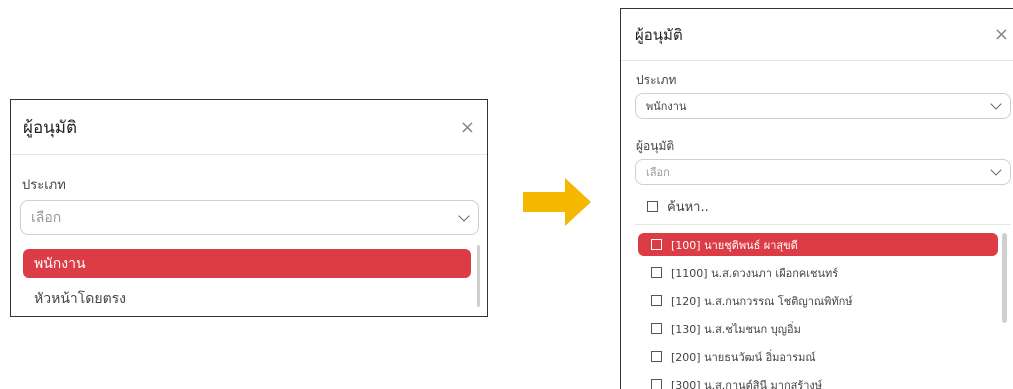  What do you see at coordinates (743, 357) in the screenshot?
I see `employee-label: [200] นายธนวัฒน์ อิ่มอารมณ์` at bounding box center [743, 357].